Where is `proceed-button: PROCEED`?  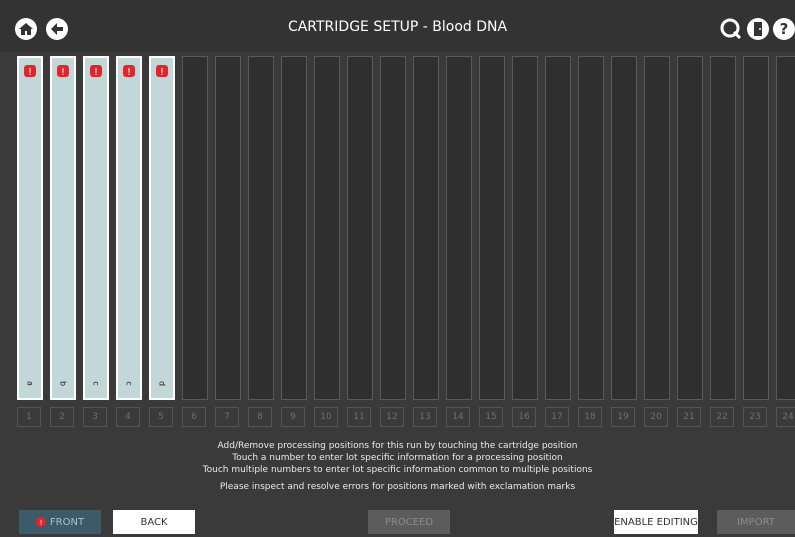
proceed-button: PROCEED is located at coordinates (409, 522).